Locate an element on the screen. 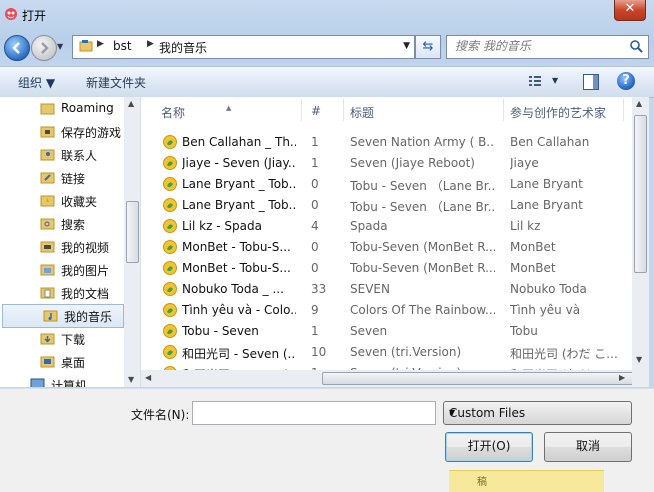  column-header-artist: 参与创作的艺术家 is located at coordinates (558, 112).